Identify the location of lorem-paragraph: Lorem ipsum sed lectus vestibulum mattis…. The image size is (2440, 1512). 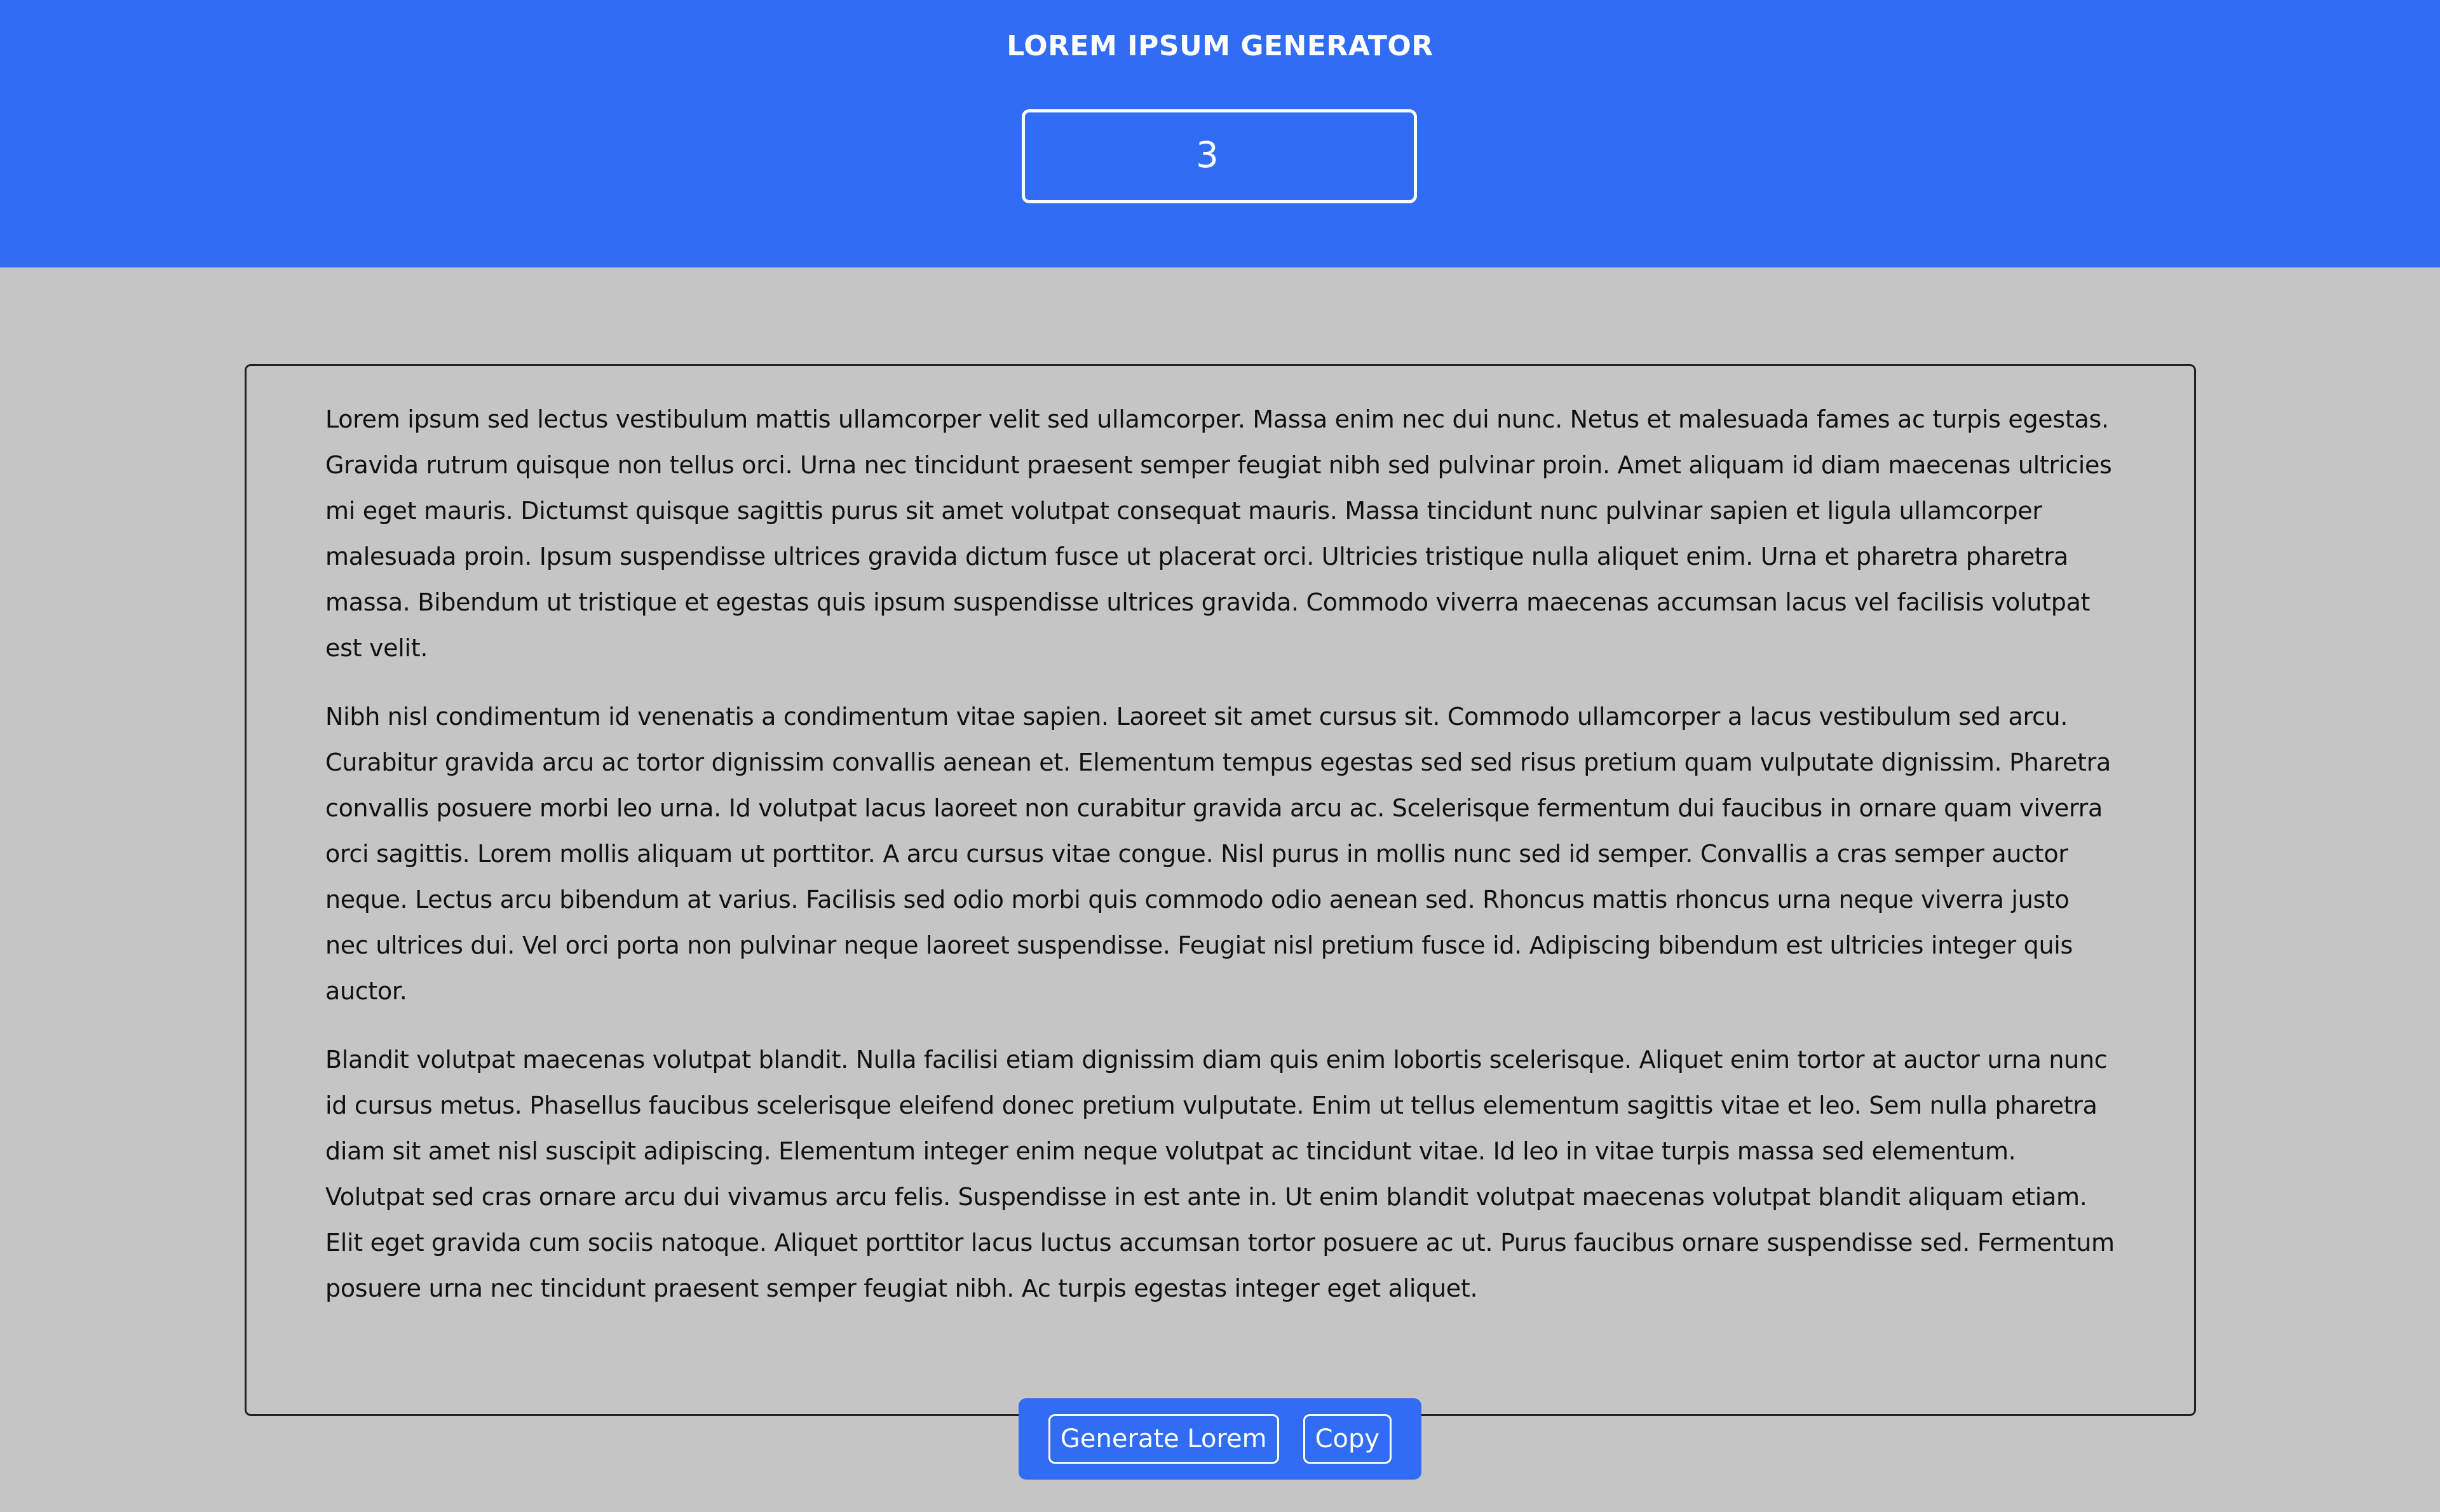
(1218, 533).